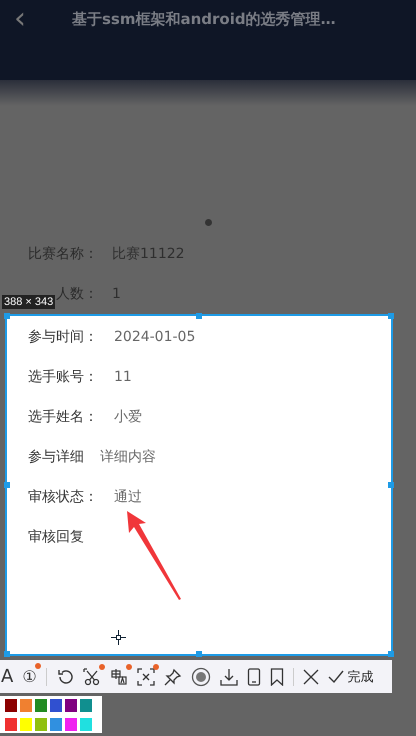  What do you see at coordinates (128, 497) in the screenshot?
I see `field-value: 通过` at bounding box center [128, 497].